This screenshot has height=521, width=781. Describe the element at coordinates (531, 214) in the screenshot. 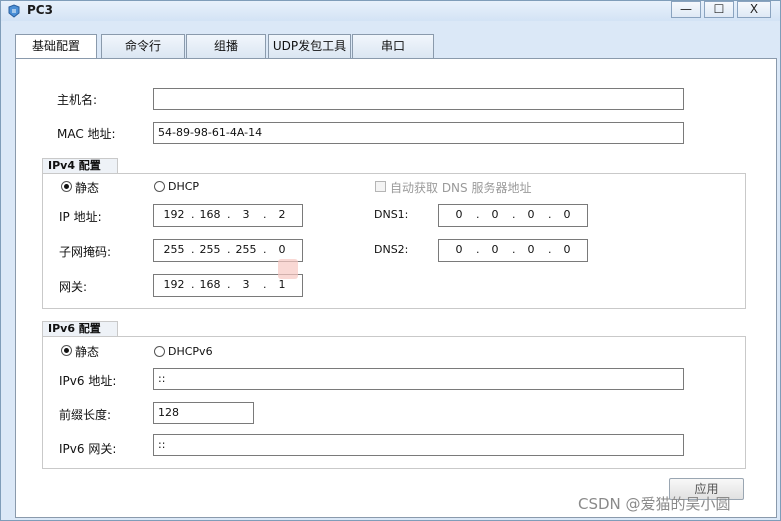

I see `dns1-octet-3: 0` at that location.